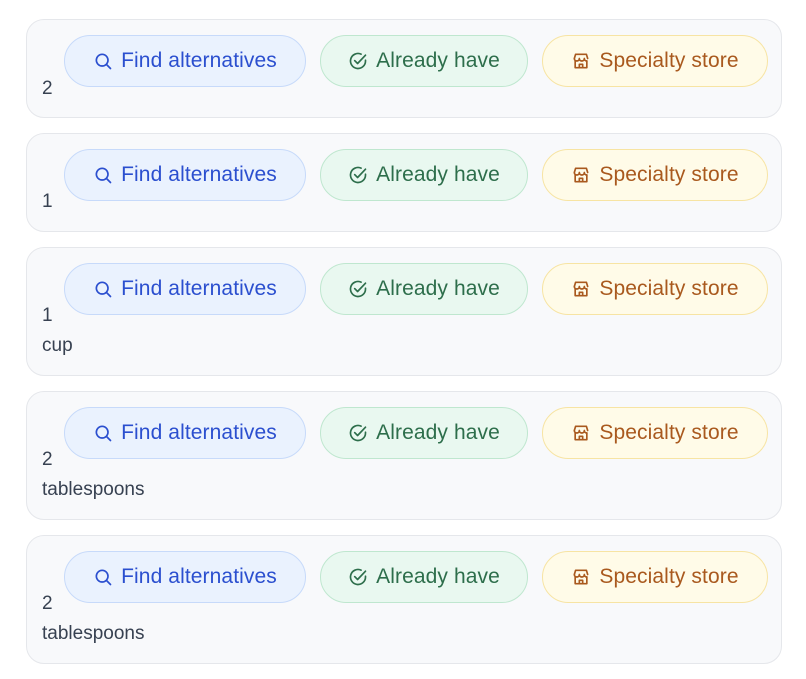  I want to click on ingredient-unit: cup, so click(57, 345).